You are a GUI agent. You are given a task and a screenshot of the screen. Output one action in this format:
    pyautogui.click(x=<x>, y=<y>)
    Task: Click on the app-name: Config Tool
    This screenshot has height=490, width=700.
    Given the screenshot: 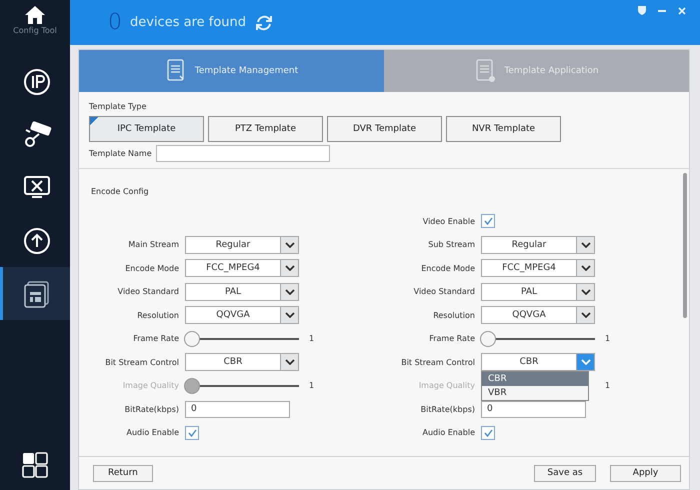 What is the action you would take?
    pyautogui.click(x=35, y=30)
    